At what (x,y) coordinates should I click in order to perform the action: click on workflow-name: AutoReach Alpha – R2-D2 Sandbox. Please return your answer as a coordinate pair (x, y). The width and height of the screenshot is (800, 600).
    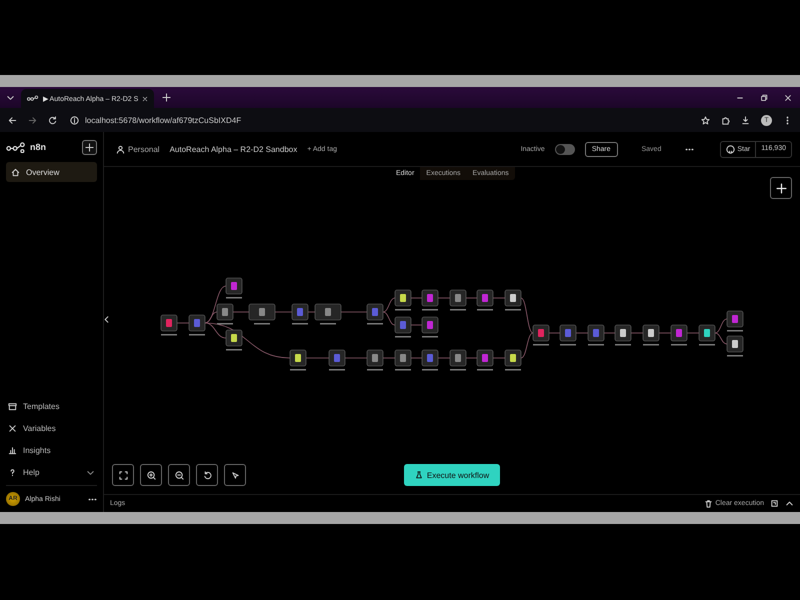
    Looking at the image, I should click on (234, 149).